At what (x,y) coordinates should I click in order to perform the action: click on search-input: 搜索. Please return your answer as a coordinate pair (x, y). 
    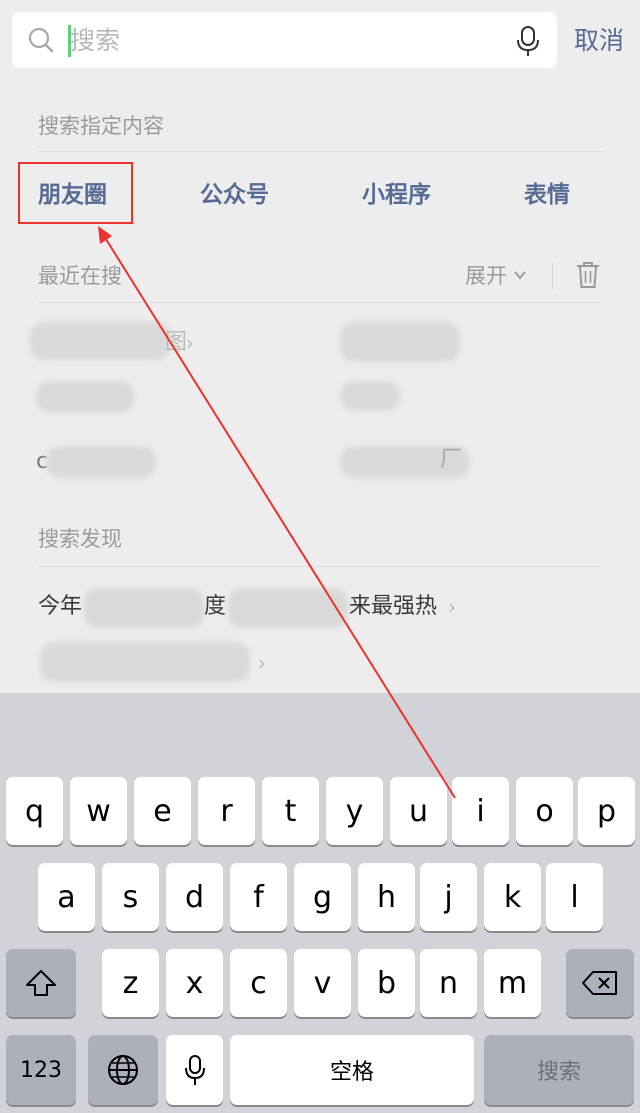
    Looking at the image, I should click on (284, 40).